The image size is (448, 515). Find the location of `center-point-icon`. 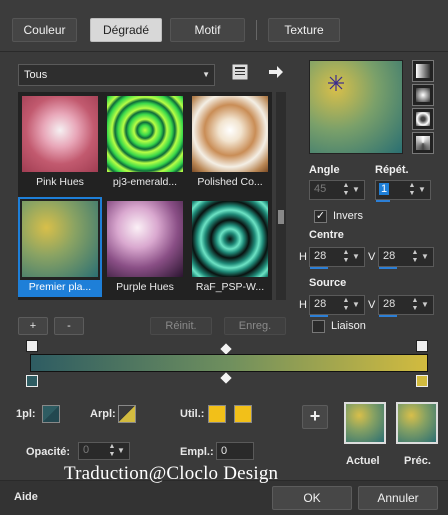

center-point-icon is located at coordinates (336, 83).